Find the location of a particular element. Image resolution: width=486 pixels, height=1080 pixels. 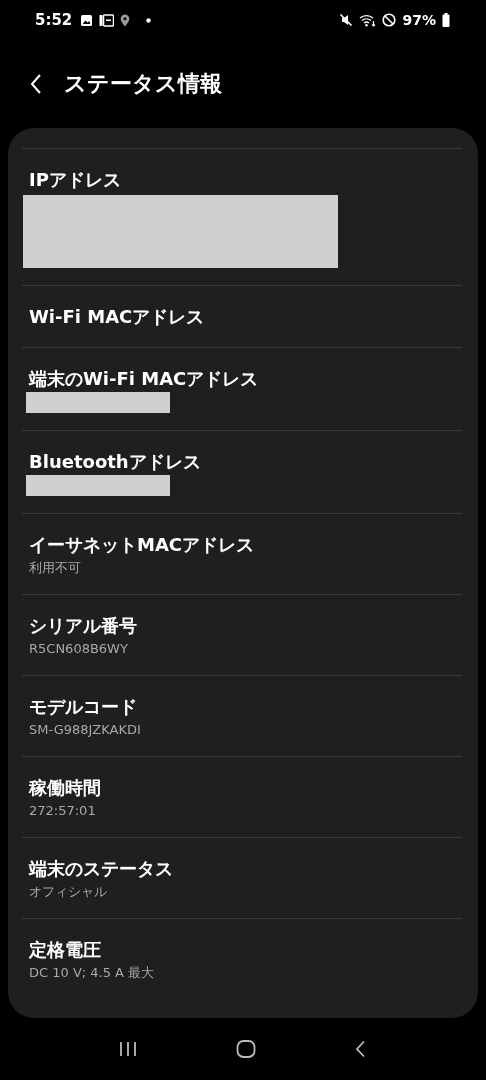

item-value: 272:57:01 is located at coordinates (62, 811).